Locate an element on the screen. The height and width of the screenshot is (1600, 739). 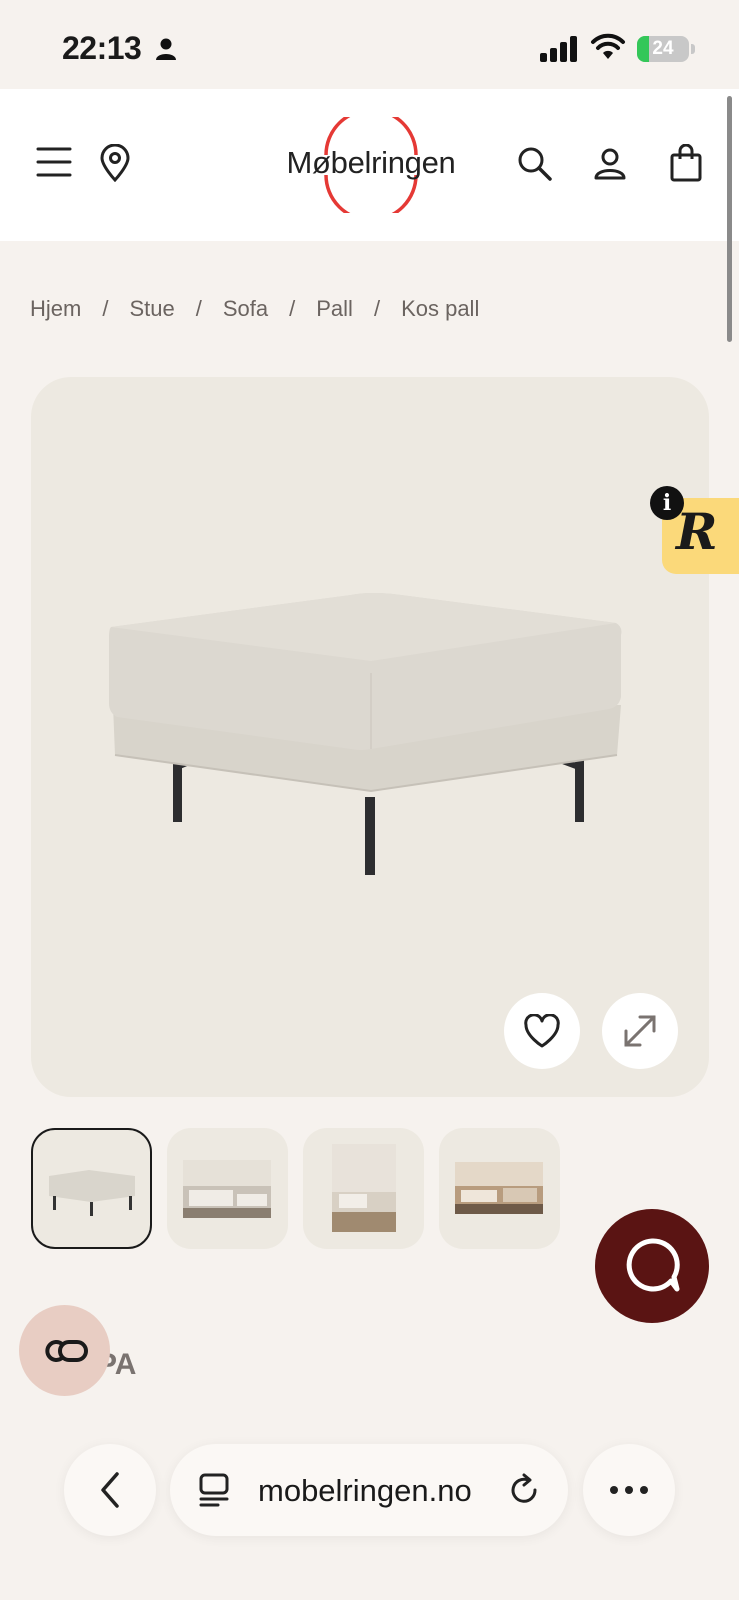
favorite-button is located at coordinates (542, 1031).